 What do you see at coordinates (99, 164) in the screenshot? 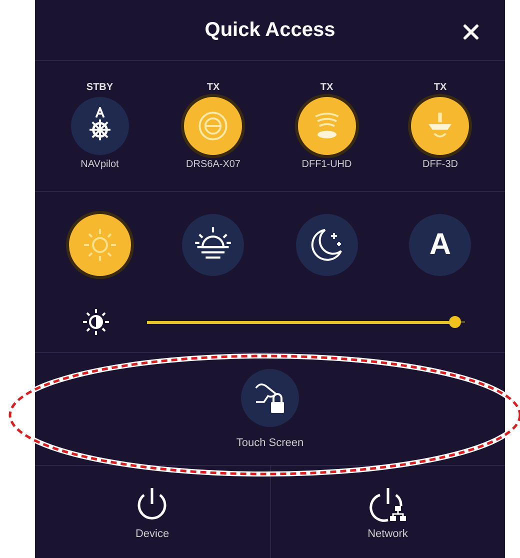
I see `device-name: NAVpilot` at bounding box center [99, 164].